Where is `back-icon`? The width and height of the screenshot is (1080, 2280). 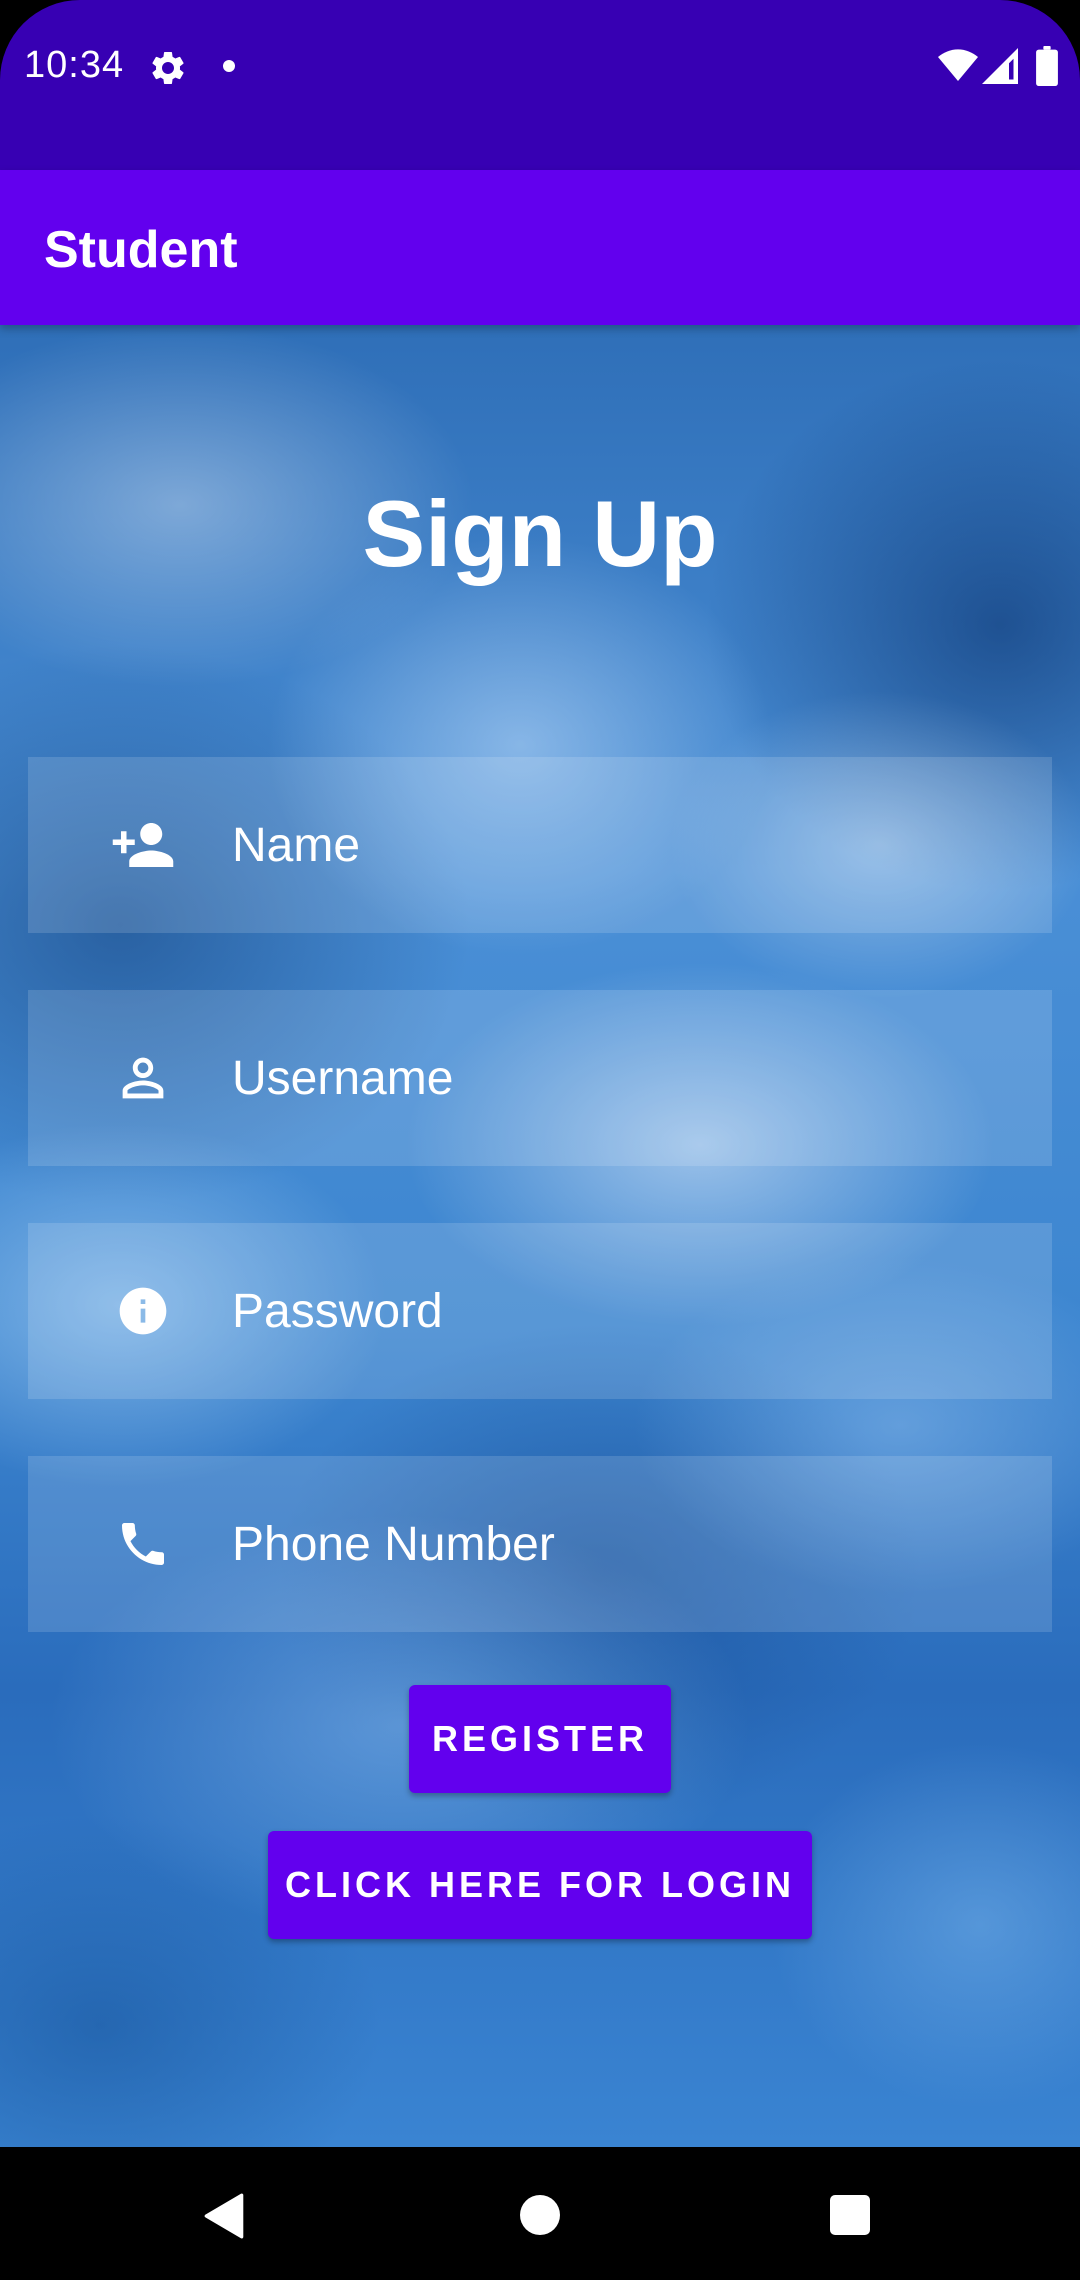
back-icon is located at coordinates (225, 2216).